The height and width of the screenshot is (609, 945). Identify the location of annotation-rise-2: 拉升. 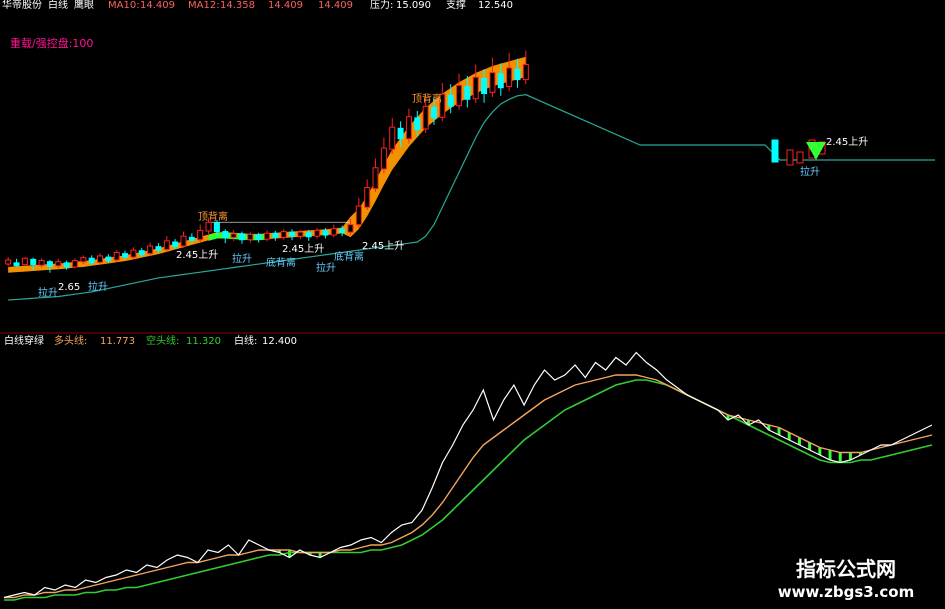
(98, 286).